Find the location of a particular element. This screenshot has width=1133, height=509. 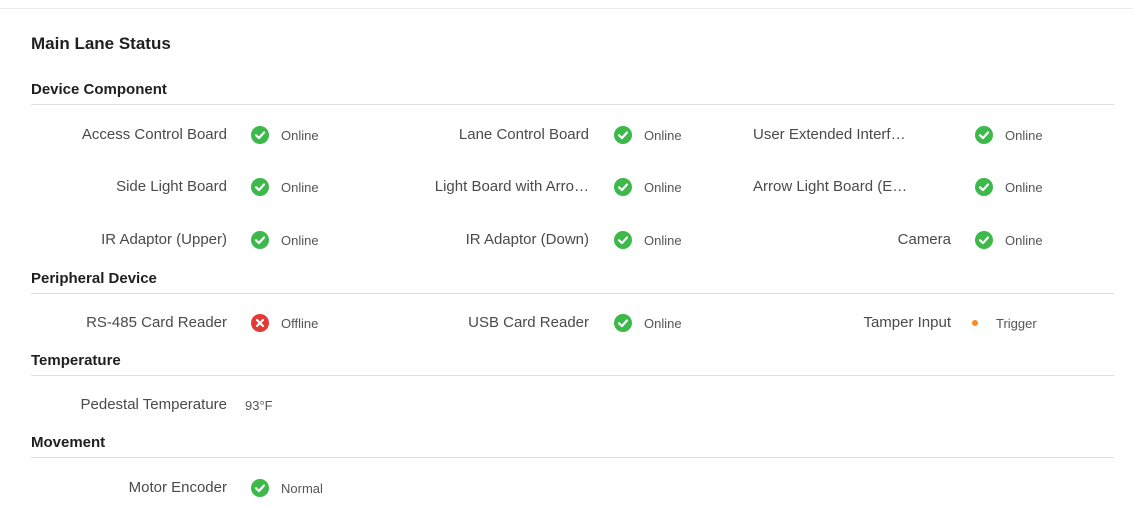

status-label: Camera is located at coordinates (924, 239).